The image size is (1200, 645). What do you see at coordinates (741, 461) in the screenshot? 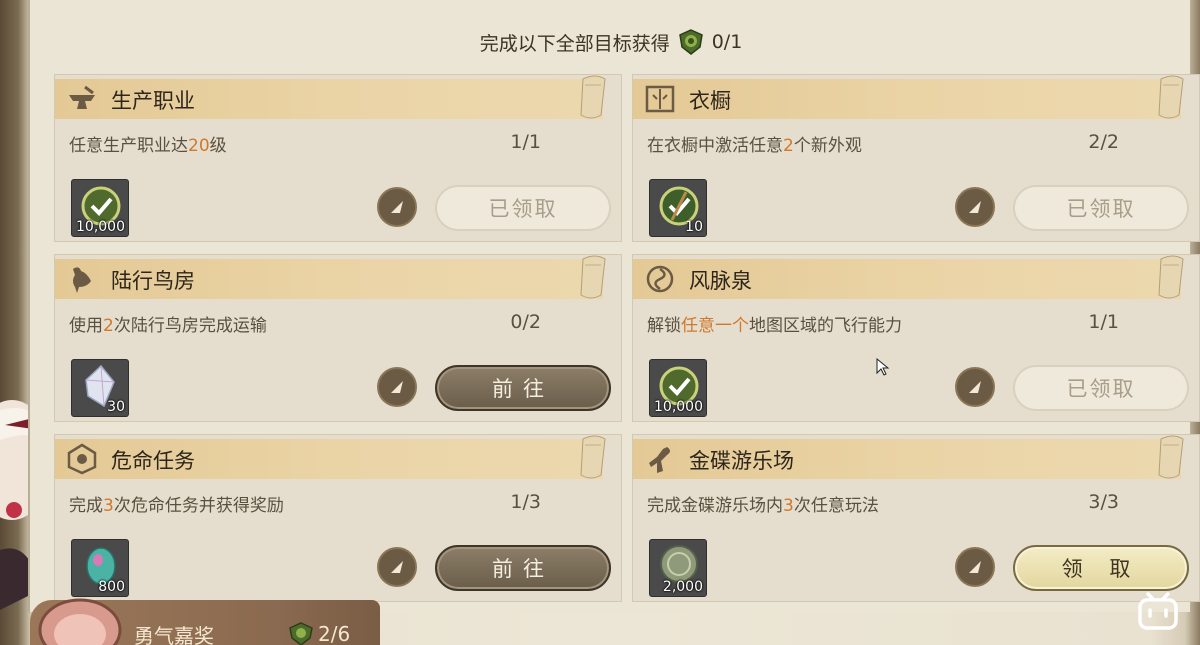
I see `card-title: 金碟游乐场` at bounding box center [741, 461].